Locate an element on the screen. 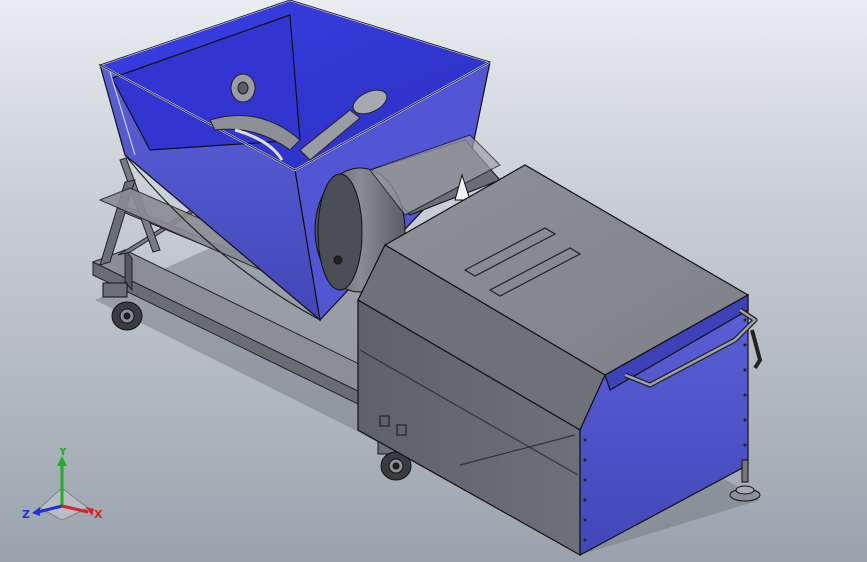 The image size is (867, 562). orientation-triad: Y X Z is located at coordinates (67, 488).